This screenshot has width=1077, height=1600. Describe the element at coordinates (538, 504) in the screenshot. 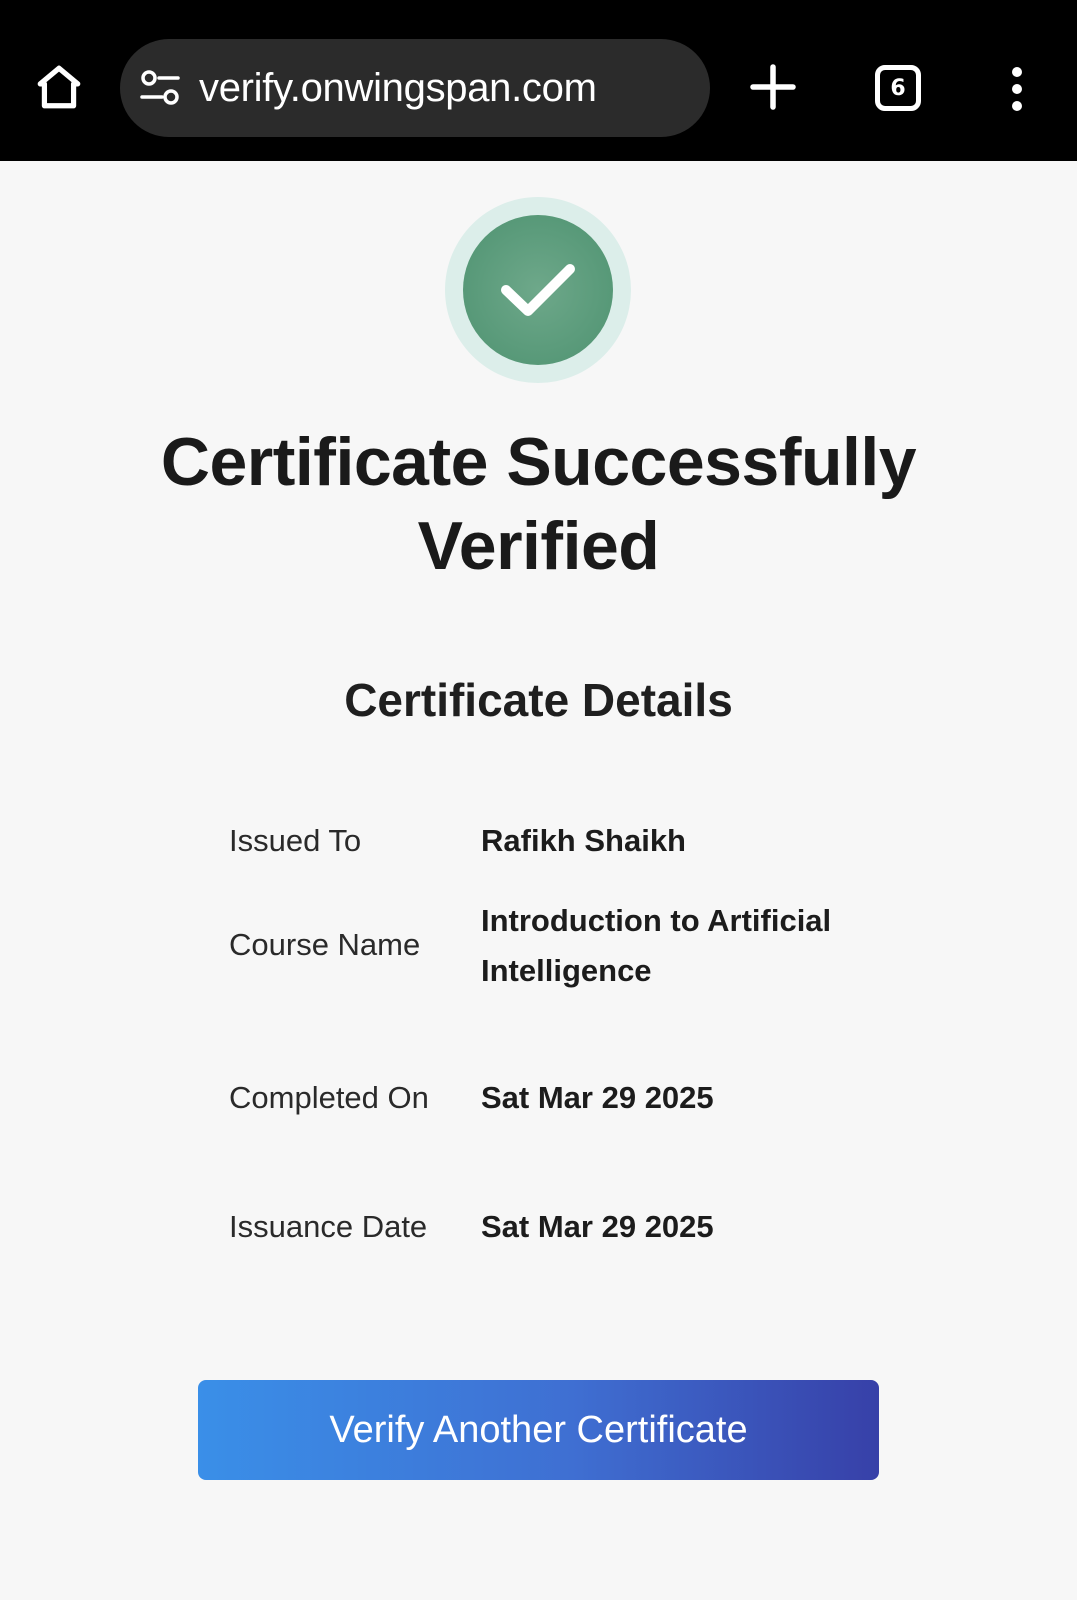

I see `page-title: Certificate Successfully Verified` at that location.